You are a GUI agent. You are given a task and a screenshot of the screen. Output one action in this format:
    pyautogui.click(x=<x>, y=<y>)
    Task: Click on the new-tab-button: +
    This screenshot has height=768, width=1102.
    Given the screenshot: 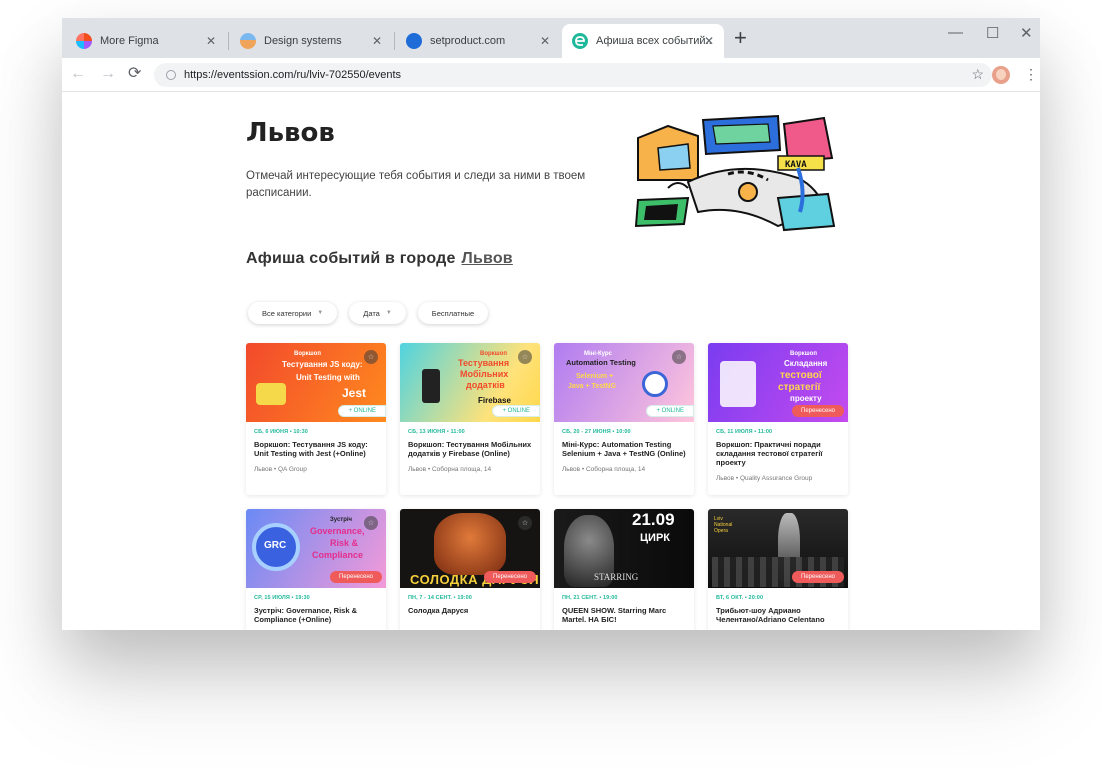 What is the action you would take?
    pyautogui.click(x=740, y=38)
    